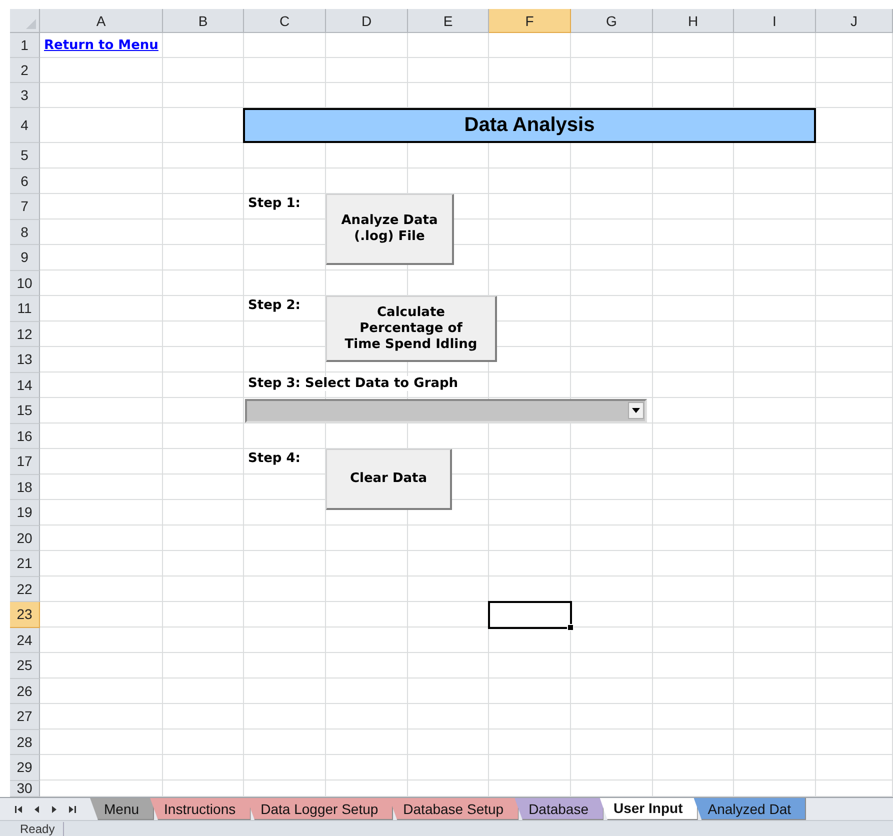 Image resolution: width=893 pixels, height=836 pixels. I want to click on next-sheet-icon, so click(54, 809).